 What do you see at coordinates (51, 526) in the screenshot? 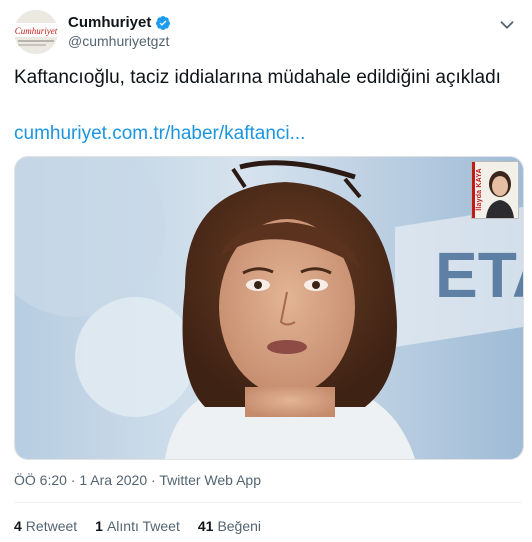
I see `retweets-label: Retweet` at bounding box center [51, 526].